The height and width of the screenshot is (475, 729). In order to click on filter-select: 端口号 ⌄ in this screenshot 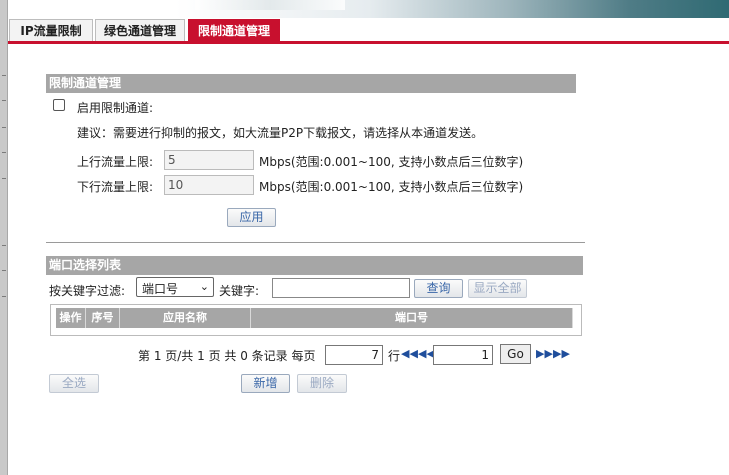, I will do `click(175, 287)`.